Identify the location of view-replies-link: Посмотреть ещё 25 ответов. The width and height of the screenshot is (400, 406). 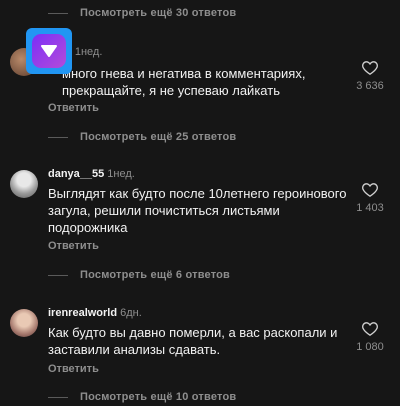
(142, 137).